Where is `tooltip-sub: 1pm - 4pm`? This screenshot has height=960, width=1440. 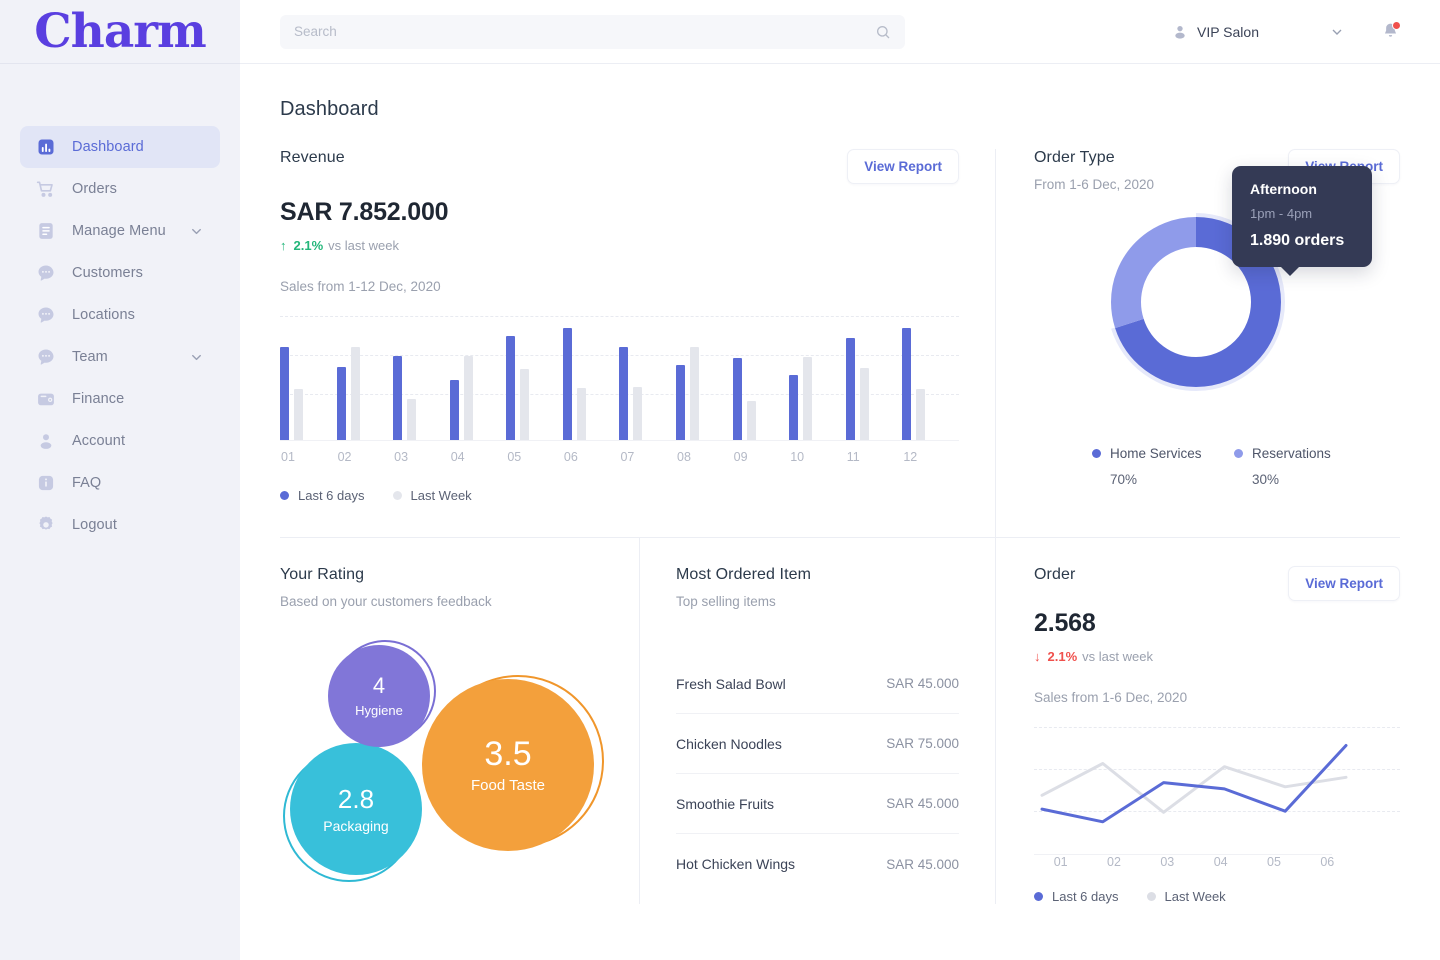
tooltip-sub: 1pm - 4pm is located at coordinates (1281, 213).